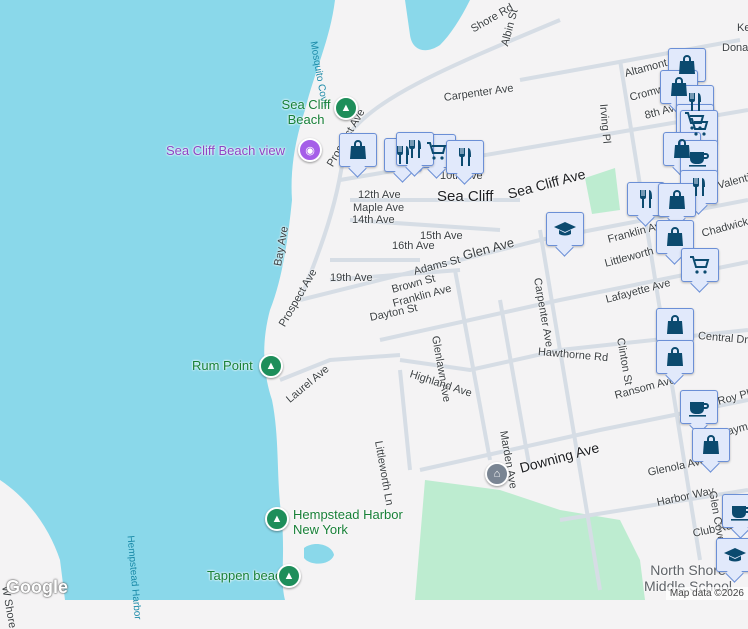  I want to click on street-label: 19th Ave, so click(351, 278).